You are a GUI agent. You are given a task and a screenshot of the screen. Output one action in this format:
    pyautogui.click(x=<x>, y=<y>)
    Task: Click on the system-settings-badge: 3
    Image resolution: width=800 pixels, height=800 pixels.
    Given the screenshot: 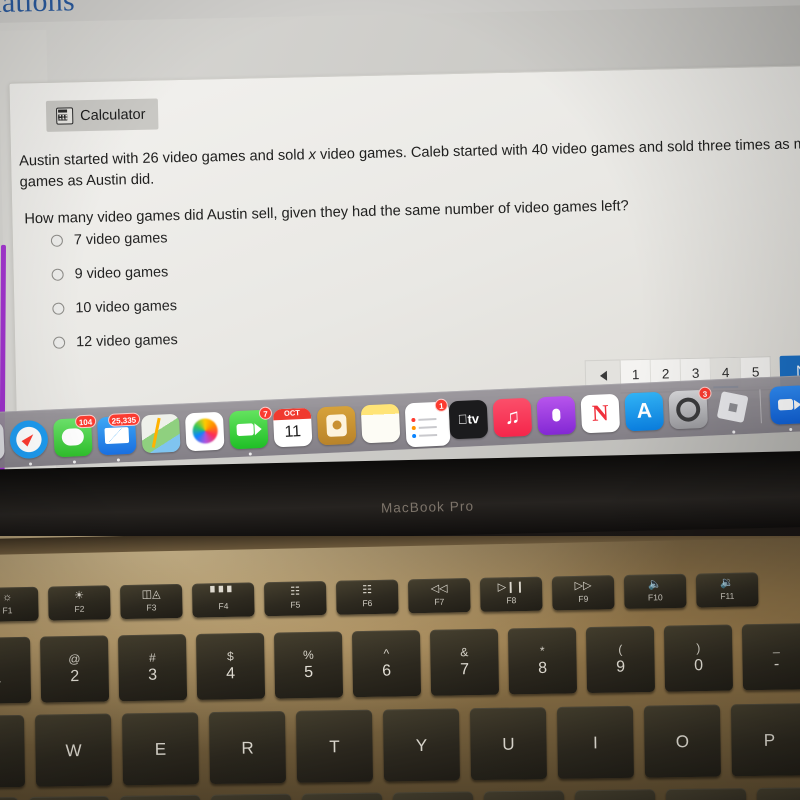 What is the action you would take?
    pyautogui.click(x=705, y=393)
    